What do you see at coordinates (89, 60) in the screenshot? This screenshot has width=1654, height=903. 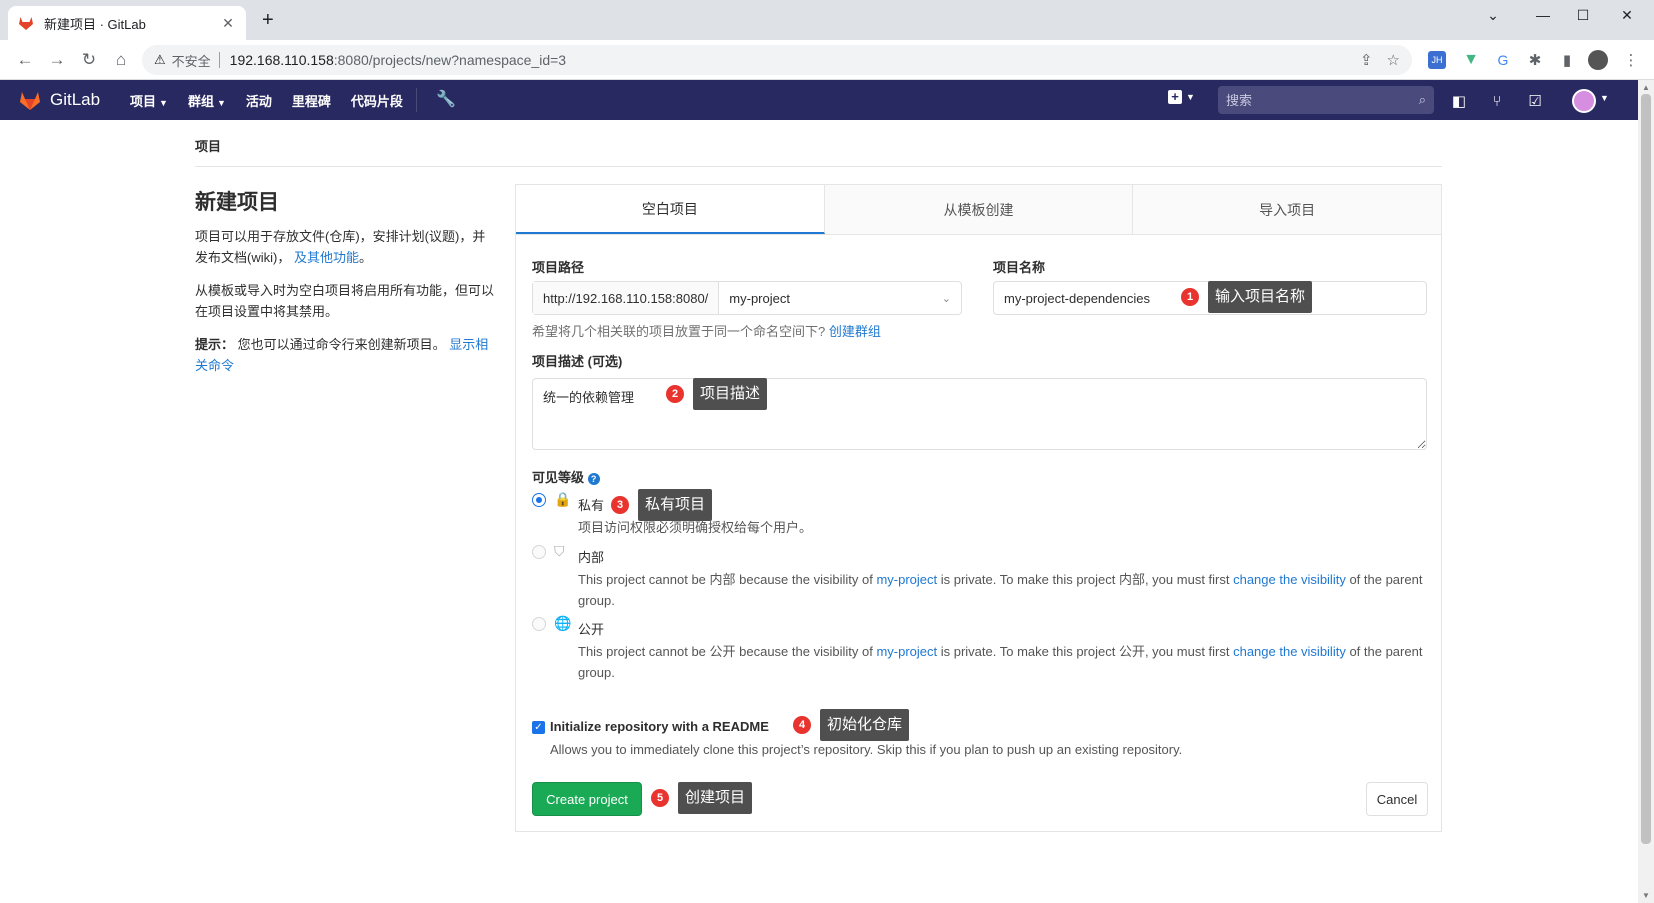 I see `reload-icon: ↻` at bounding box center [89, 60].